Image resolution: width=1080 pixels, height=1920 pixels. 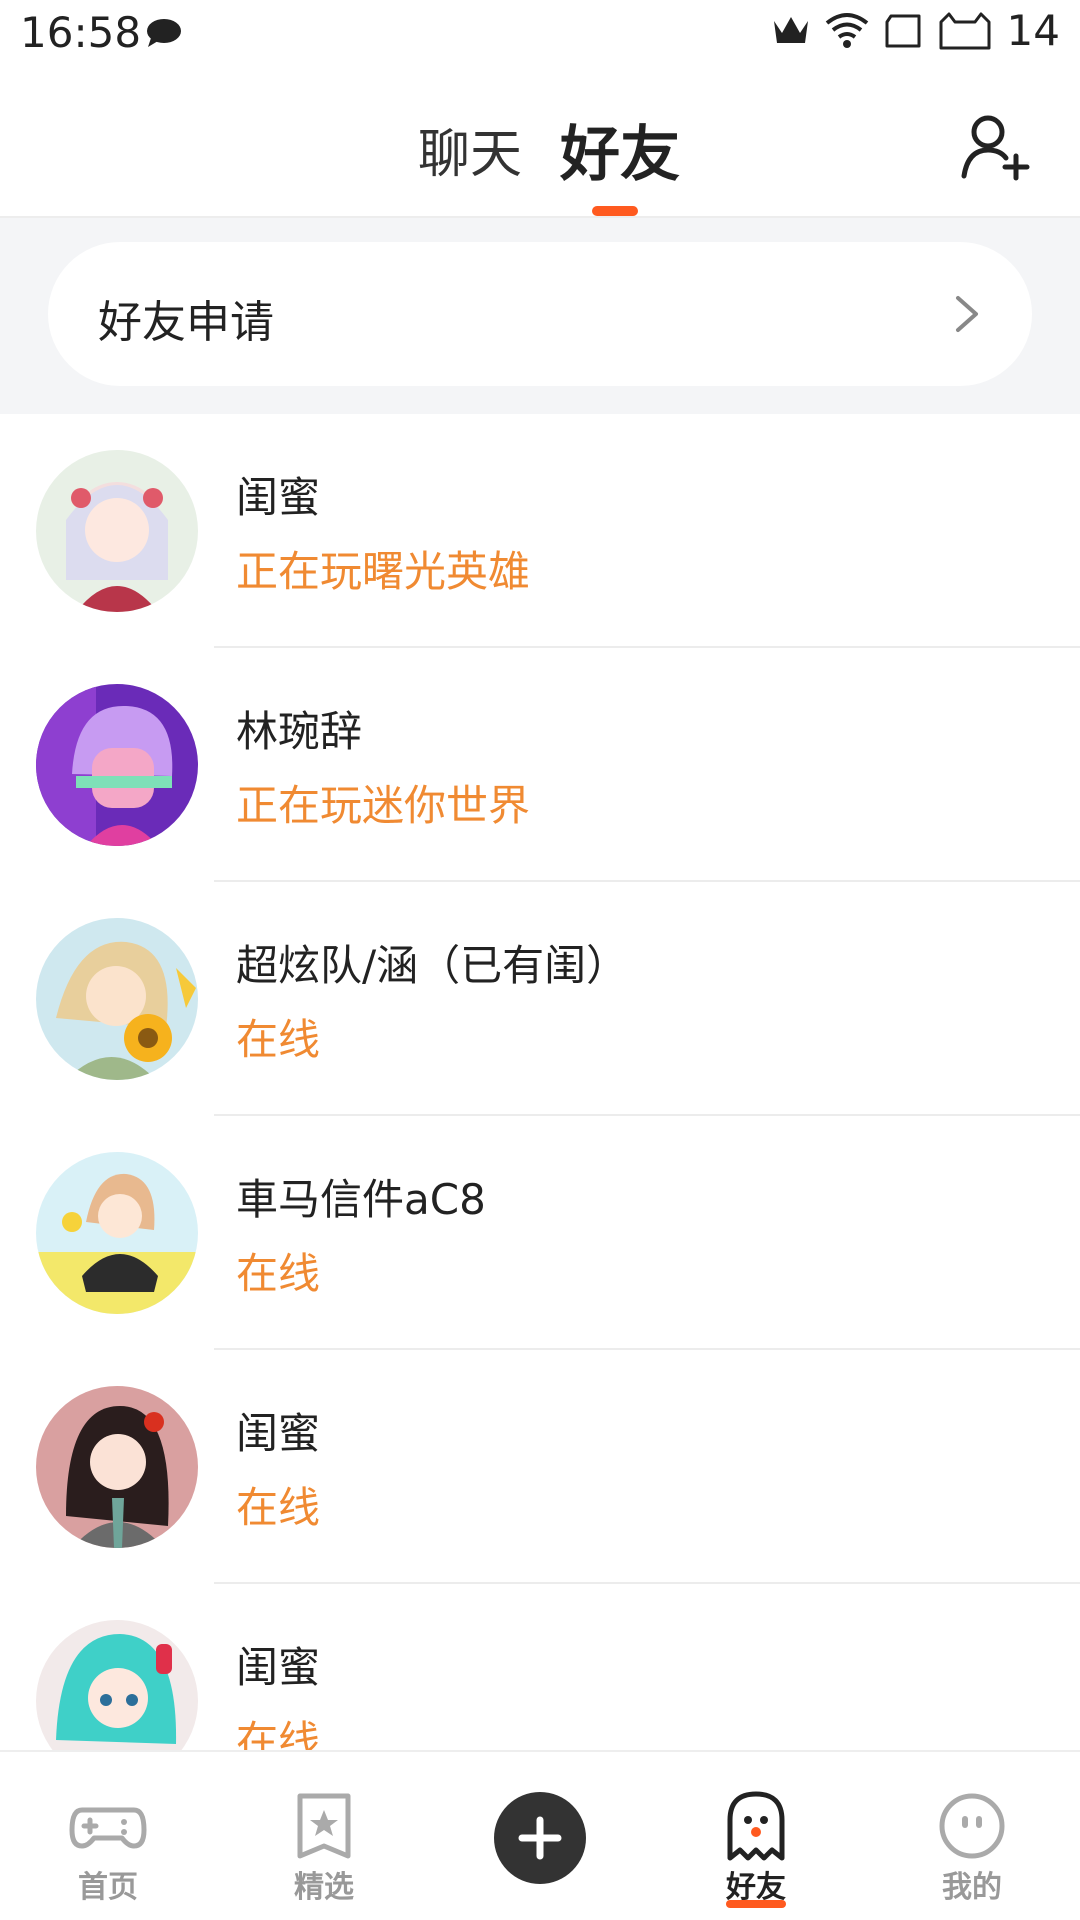 I want to click on nav-mine-label: 我的, so click(x=972, y=1887).